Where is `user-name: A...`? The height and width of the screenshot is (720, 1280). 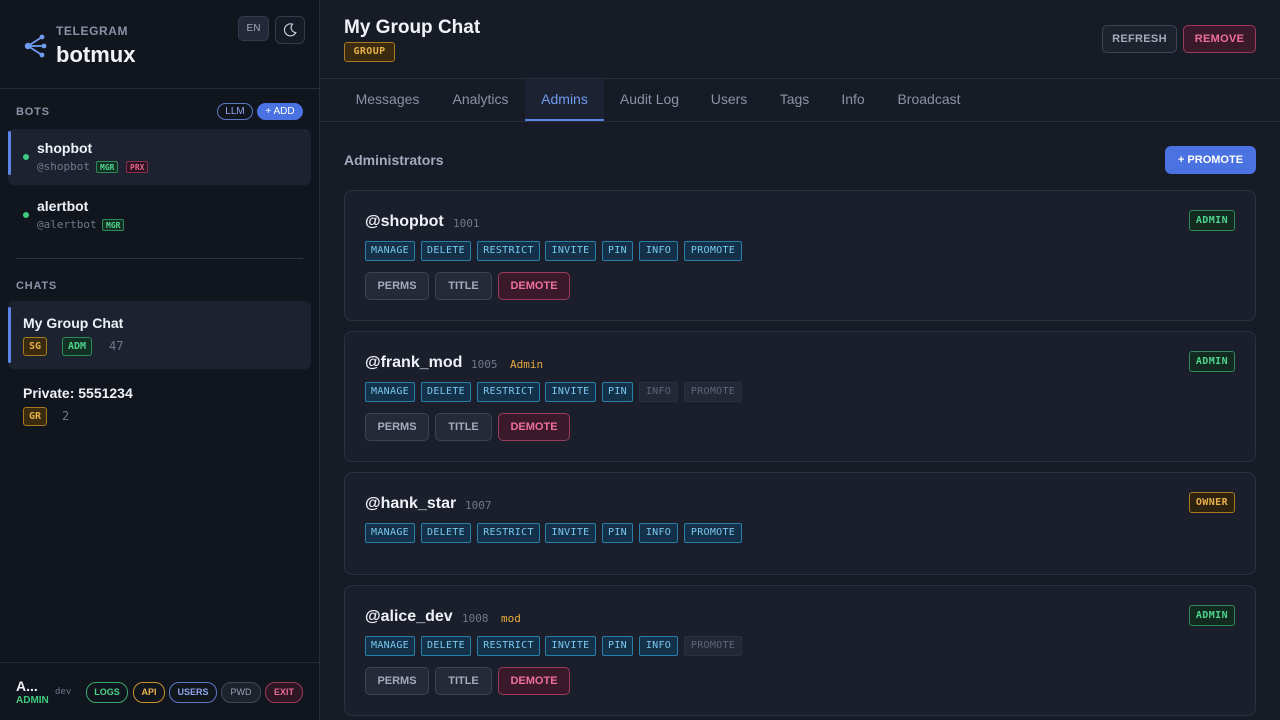
user-name: A... is located at coordinates (27, 686).